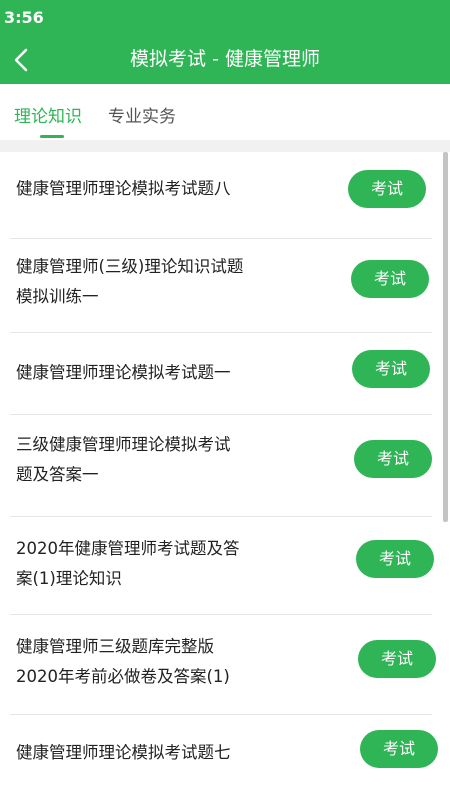  What do you see at coordinates (115, 646) in the screenshot?
I see `exam-title-line: 健康管理师三级题库完整版` at bounding box center [115, 646].